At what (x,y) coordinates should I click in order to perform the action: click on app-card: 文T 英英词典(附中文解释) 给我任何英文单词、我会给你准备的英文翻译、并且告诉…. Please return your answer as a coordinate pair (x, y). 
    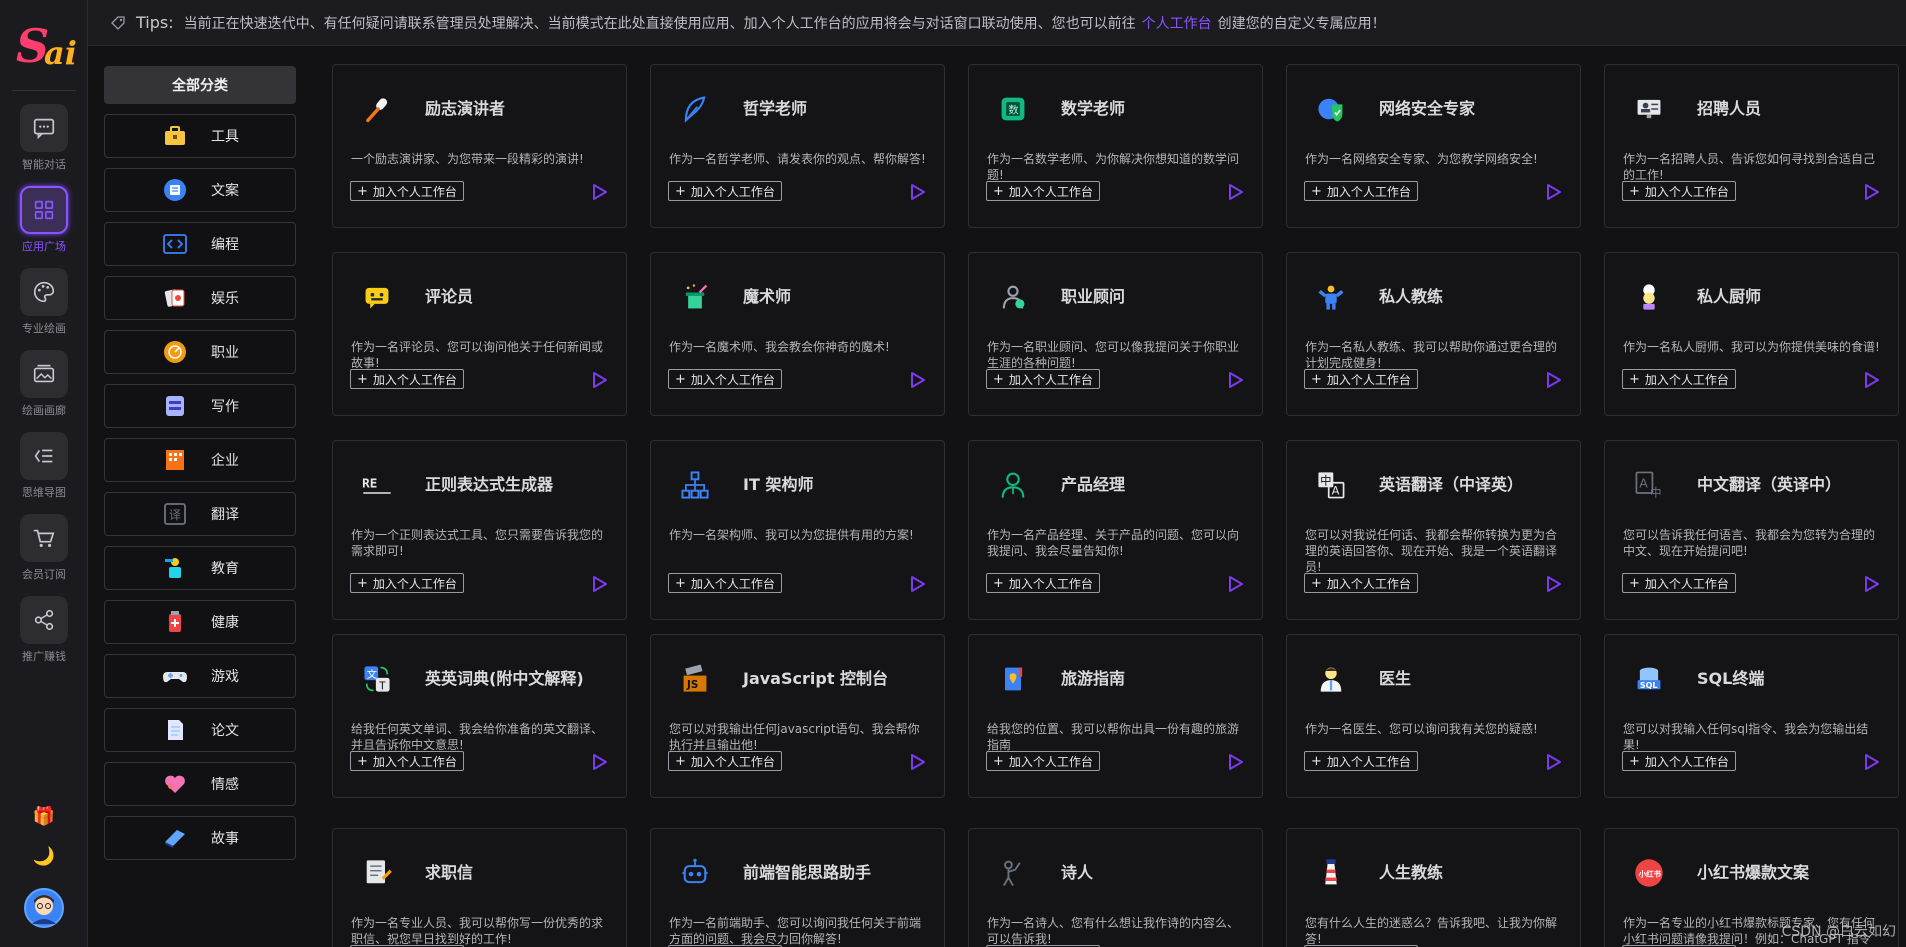
    Looking at the image, I should click on (479, 716).